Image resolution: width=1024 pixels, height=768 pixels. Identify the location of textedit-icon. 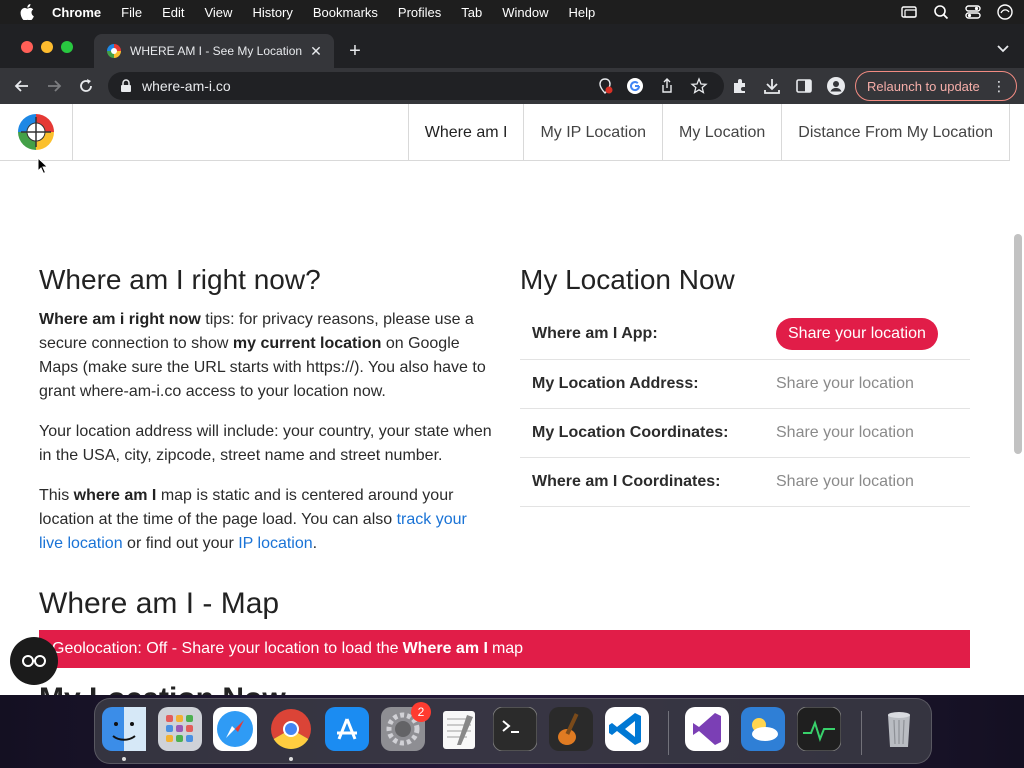
(459, 729).